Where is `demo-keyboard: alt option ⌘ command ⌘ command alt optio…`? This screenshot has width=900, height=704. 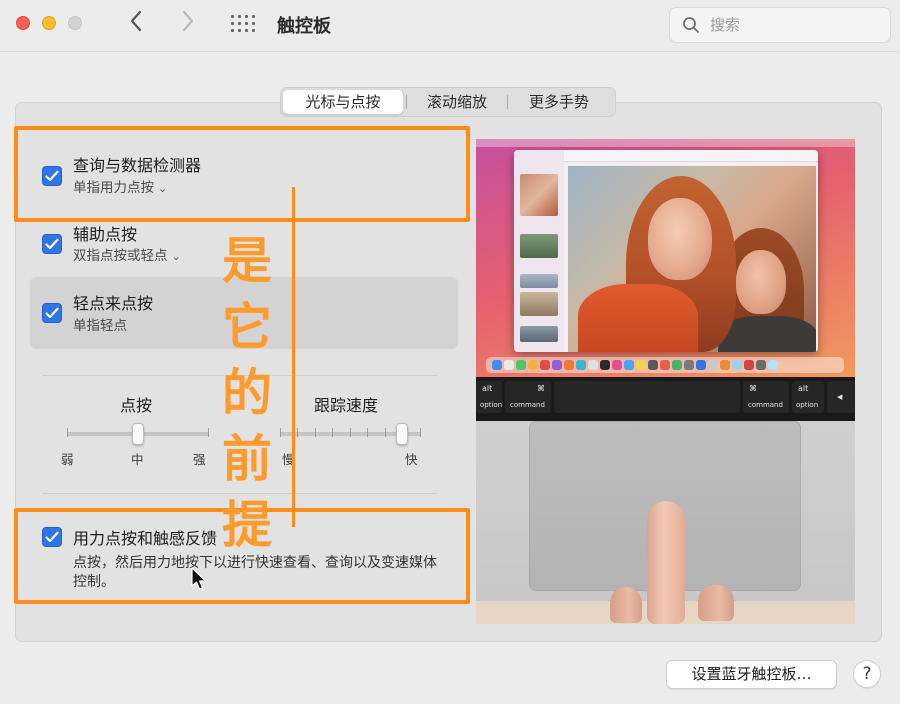
demo-keyboard: alt option ⌘ command ⌘ command alt optio… is located at coordinates (665, 399).